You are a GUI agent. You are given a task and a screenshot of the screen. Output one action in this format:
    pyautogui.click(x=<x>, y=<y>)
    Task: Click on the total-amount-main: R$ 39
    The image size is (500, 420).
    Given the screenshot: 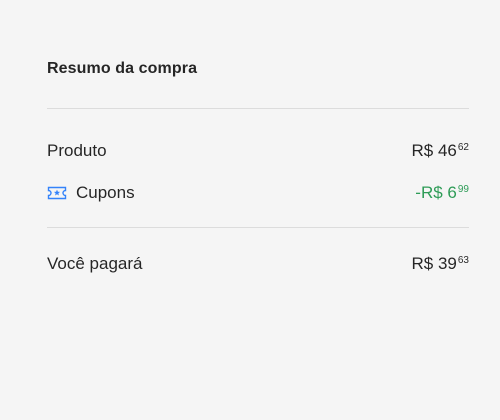 What is the action you would take?
    pyautogui.click(x=434, y=263)
    